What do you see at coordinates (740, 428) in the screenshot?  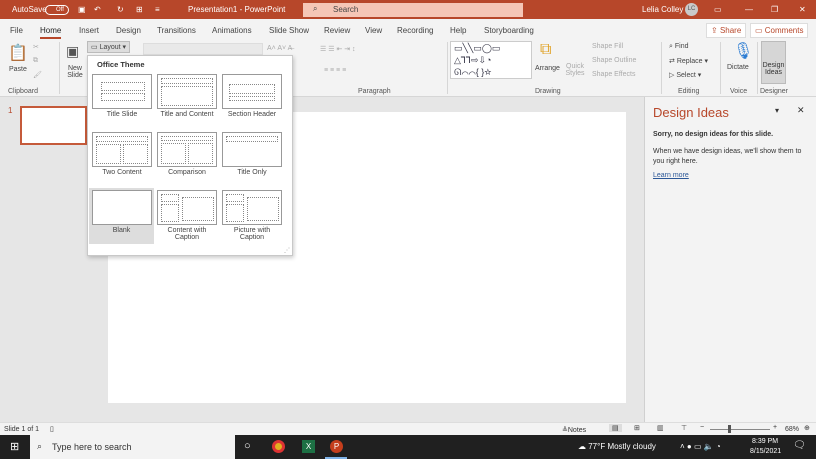 I see `zoom-slider: − +` at bounding box center [740, 428].